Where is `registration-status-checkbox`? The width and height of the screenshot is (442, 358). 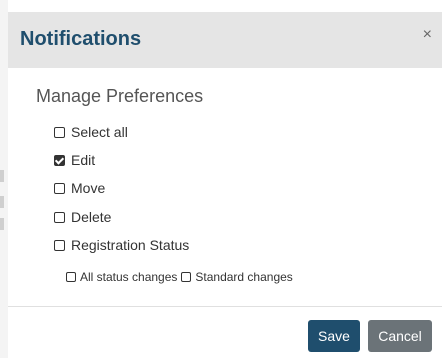 registration-status-checkbox is located at coordinates (59, 245).